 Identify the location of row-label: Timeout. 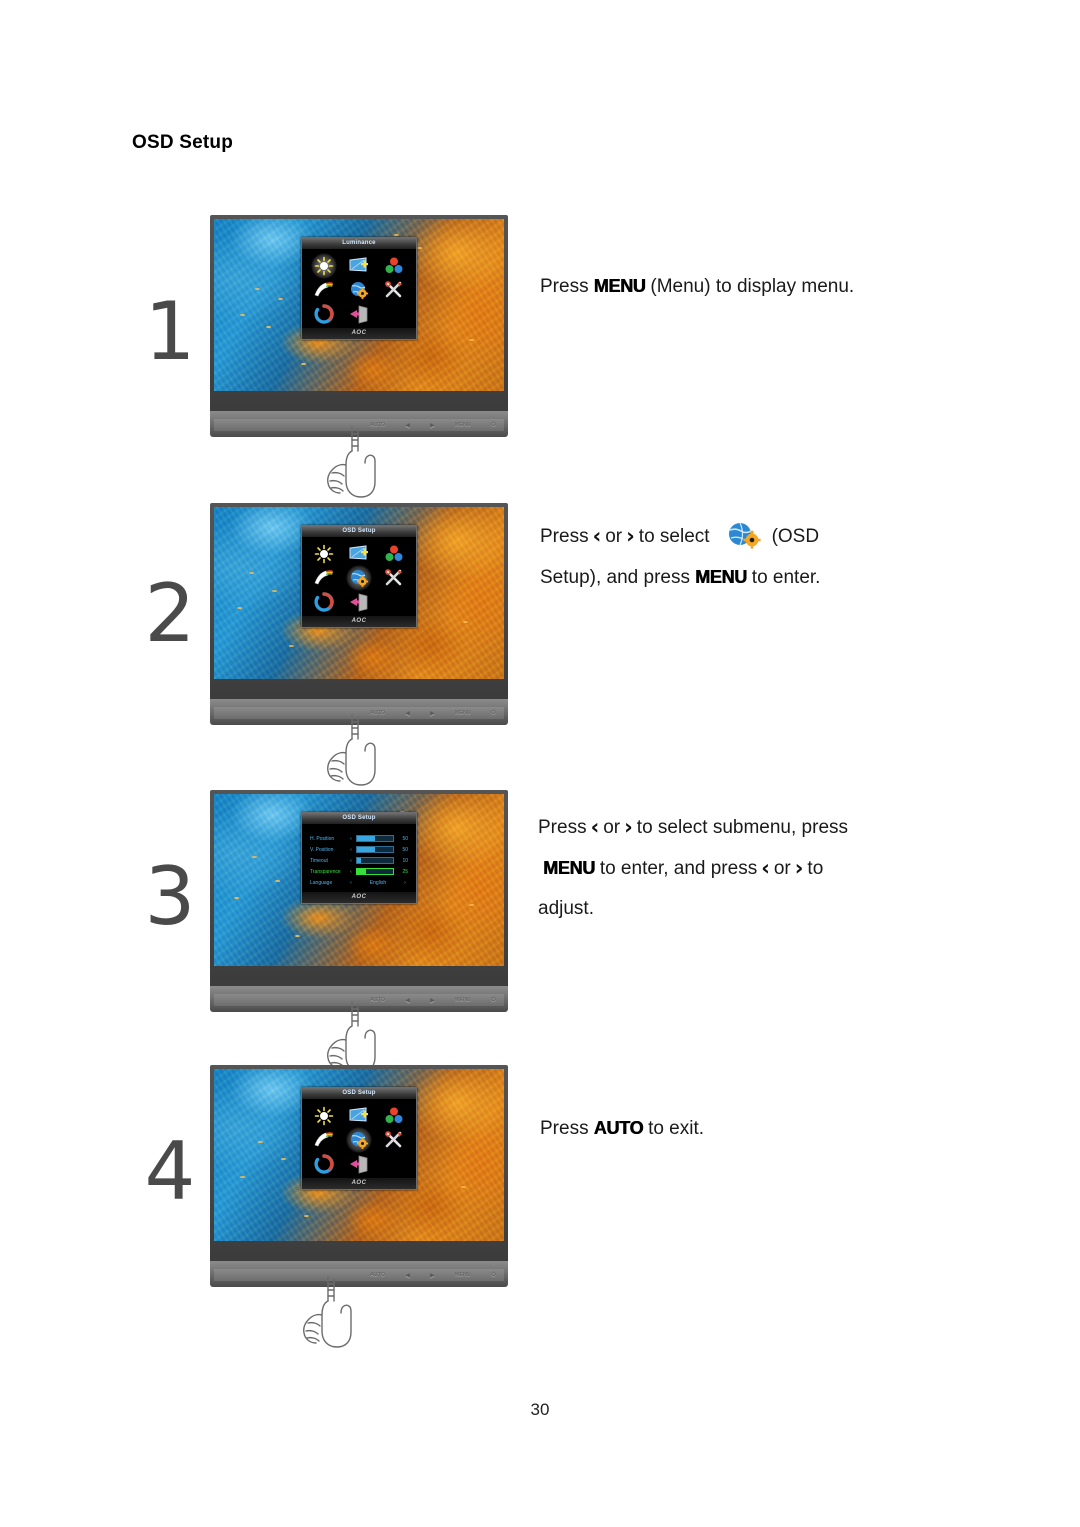
(319, 860).